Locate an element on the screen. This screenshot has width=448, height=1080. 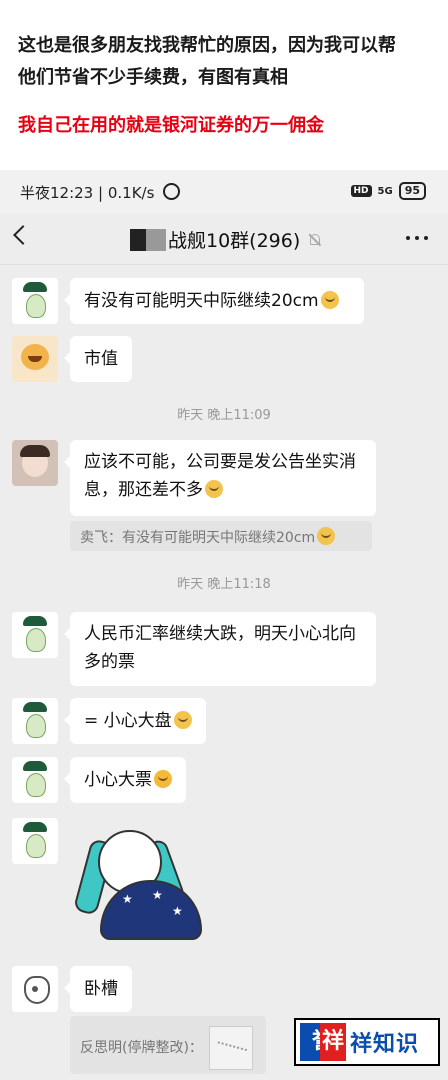
message-bubble: 有没有可能明天中际继续20cm is located at coordinates (214, 301).